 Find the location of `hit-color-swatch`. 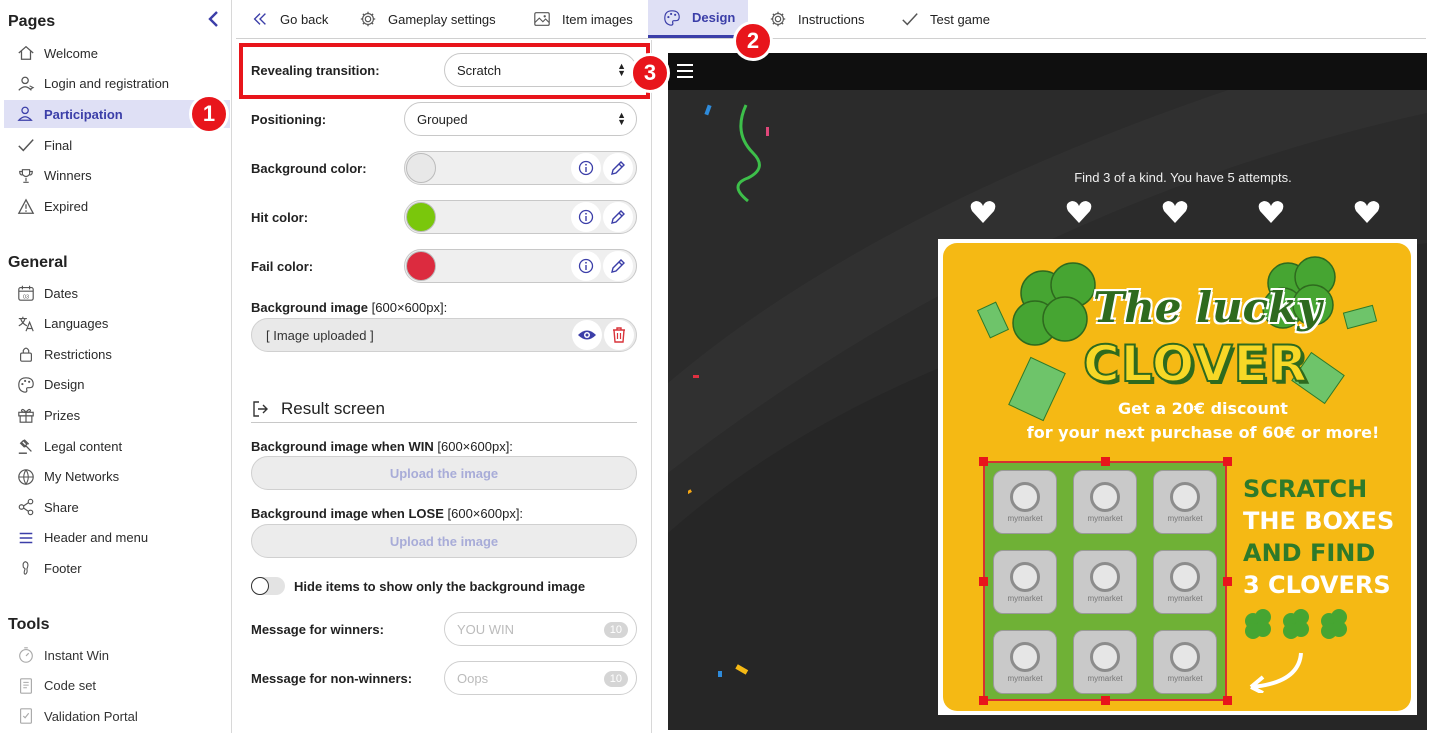

hit-color-swatch is located at coordinates (421, 217).